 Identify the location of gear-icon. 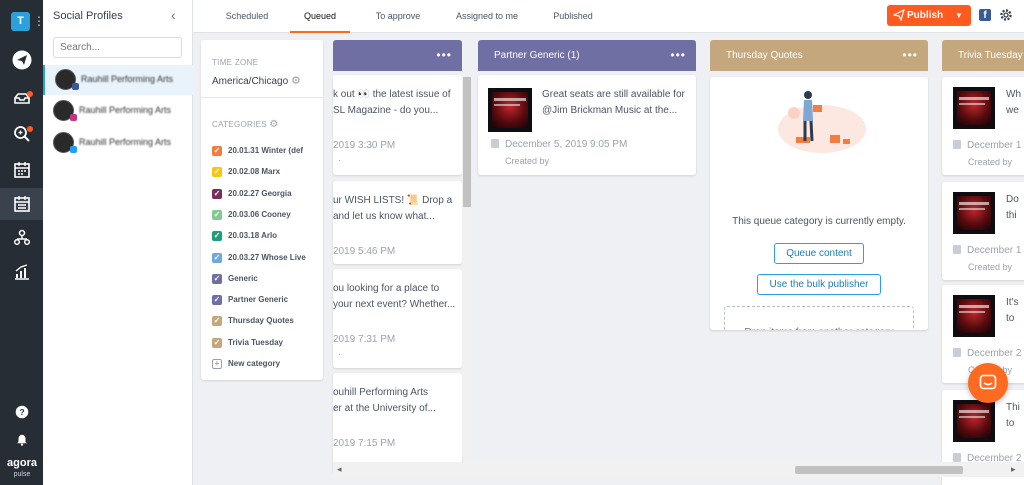
(1006, 15).